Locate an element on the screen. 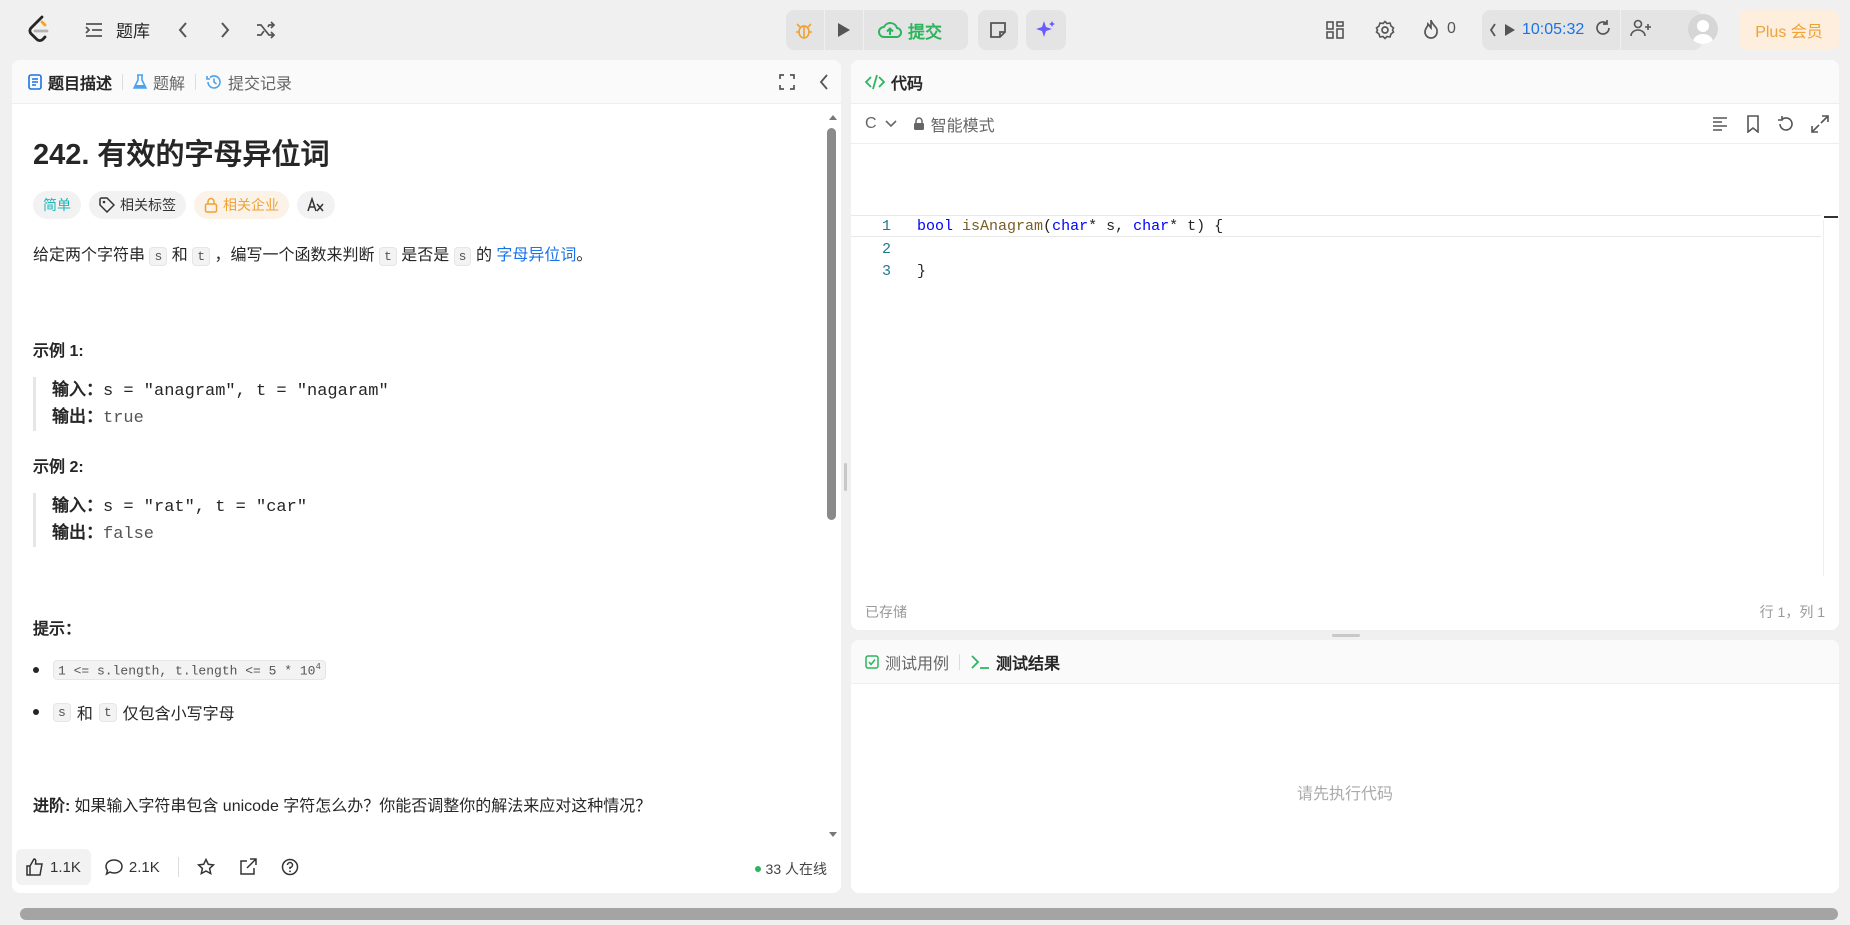 The image size is (1850, 925). ai-assistant-button is located at coordinates (1046, 30).